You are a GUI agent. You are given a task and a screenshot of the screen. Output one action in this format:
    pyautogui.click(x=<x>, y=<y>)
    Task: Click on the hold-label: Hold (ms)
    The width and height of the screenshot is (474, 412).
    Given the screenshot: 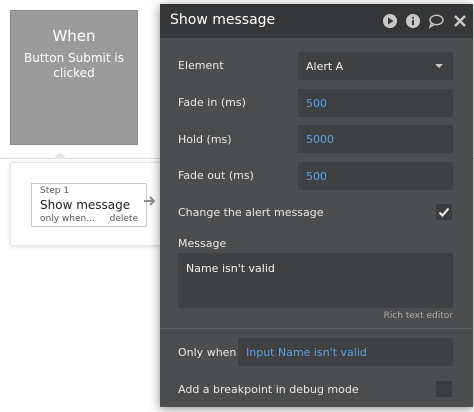 What is the action you would take?
    pyautogui.click(x=205, y=139)
    